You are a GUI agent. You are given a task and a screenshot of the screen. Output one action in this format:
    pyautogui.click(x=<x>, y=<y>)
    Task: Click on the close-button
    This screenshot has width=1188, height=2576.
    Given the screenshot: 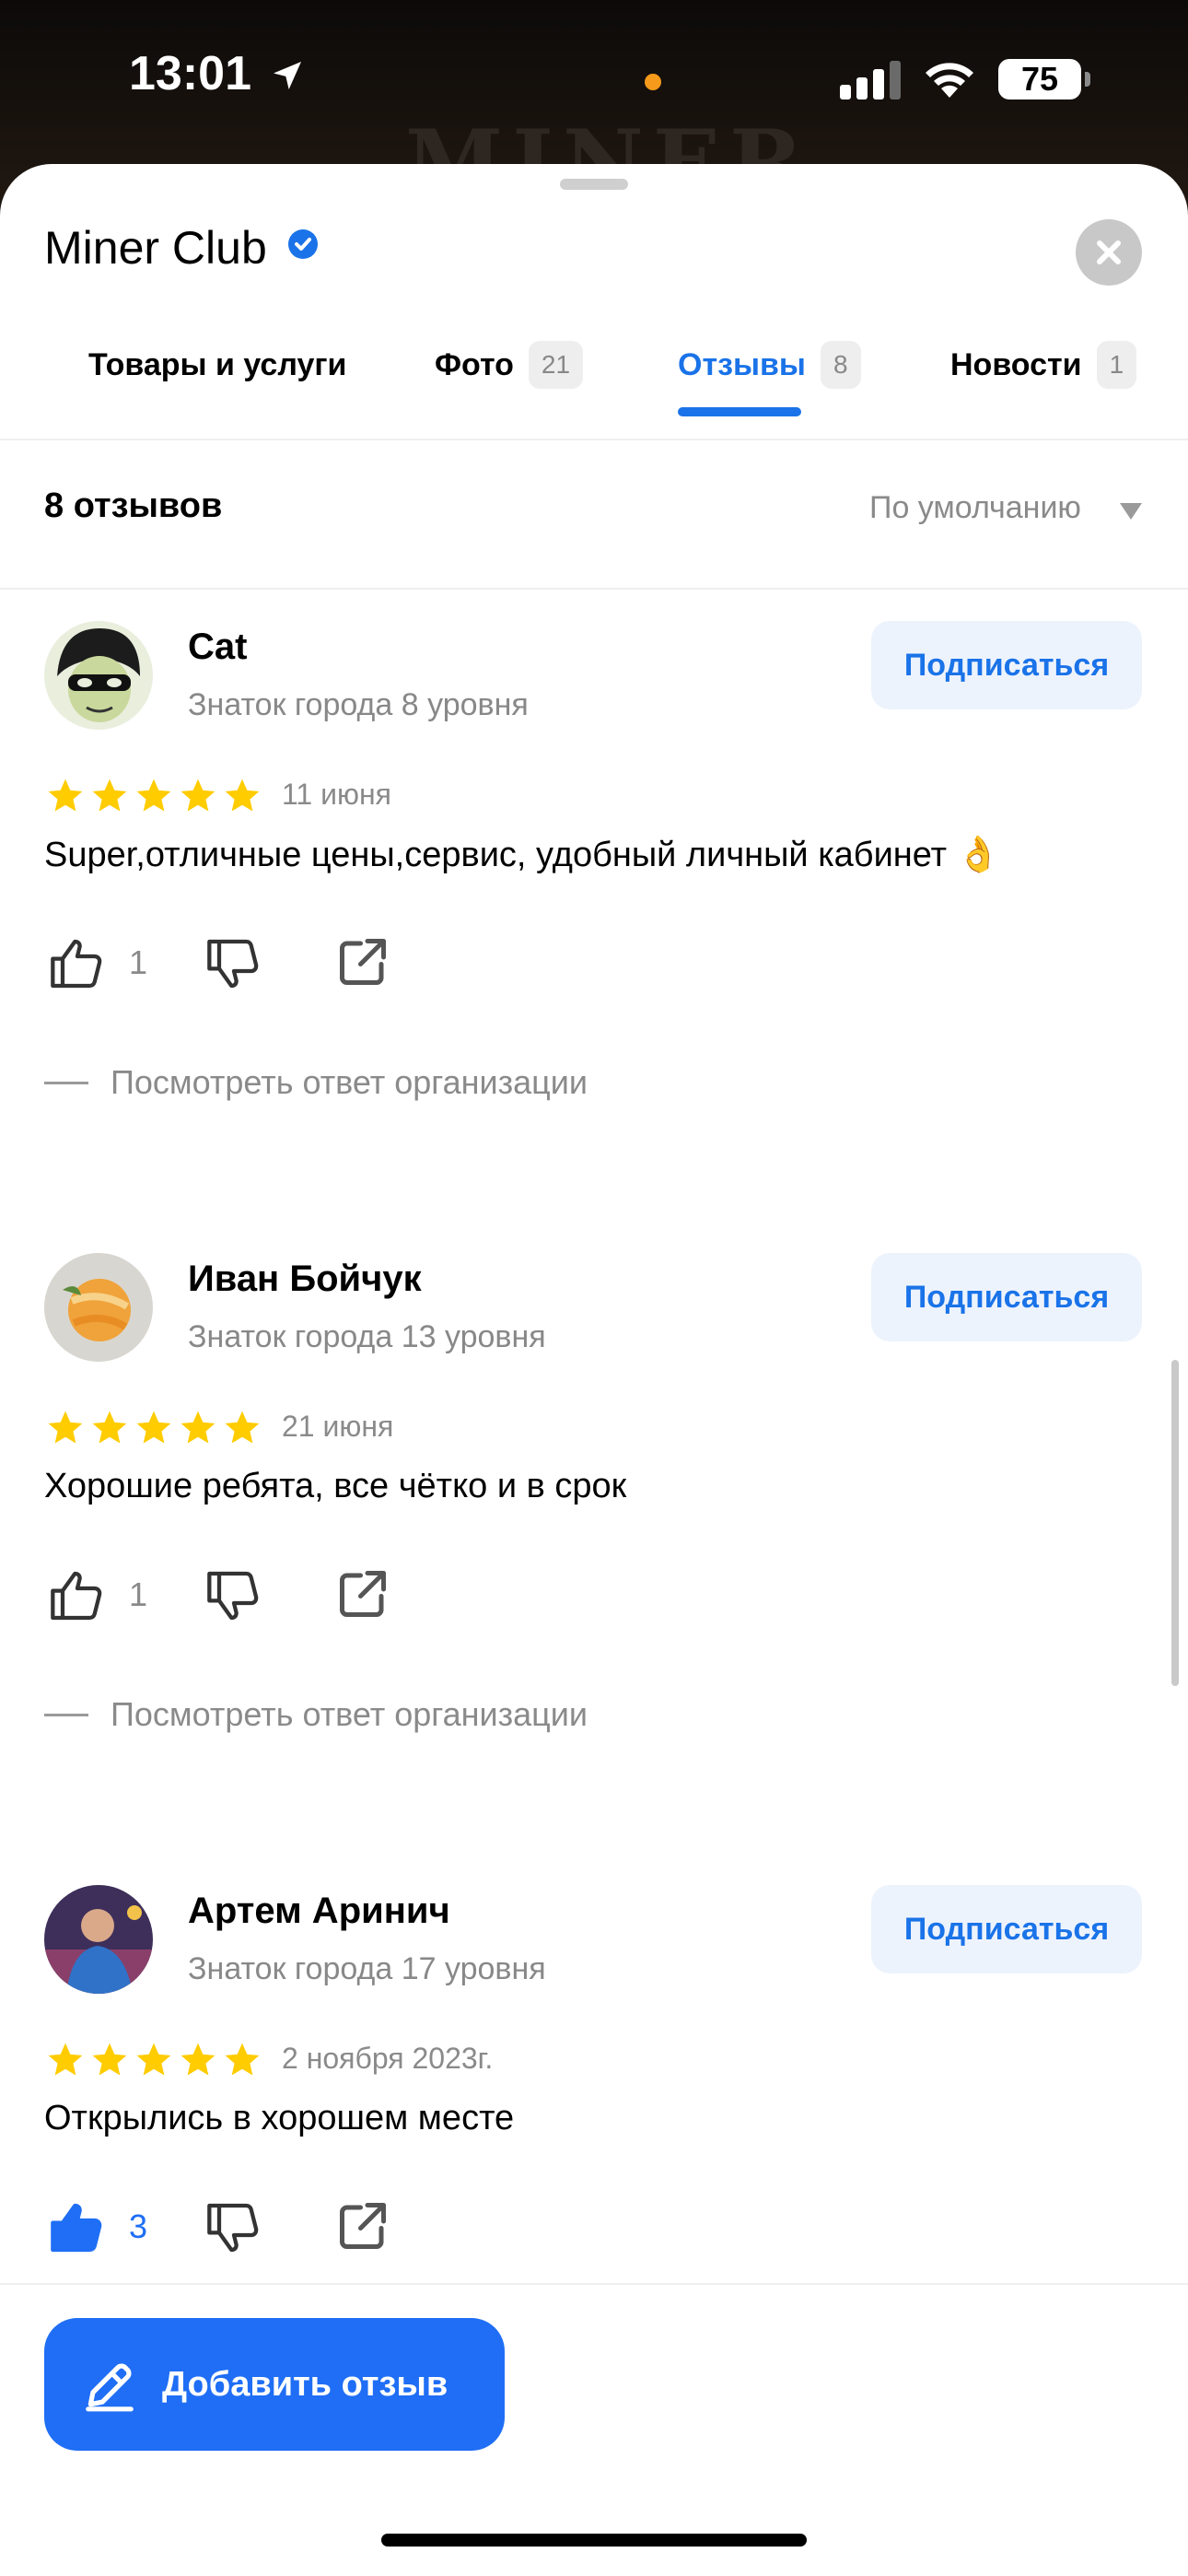 What is the action you would take?
    pyautogui.click(x=1109, y=252)
    